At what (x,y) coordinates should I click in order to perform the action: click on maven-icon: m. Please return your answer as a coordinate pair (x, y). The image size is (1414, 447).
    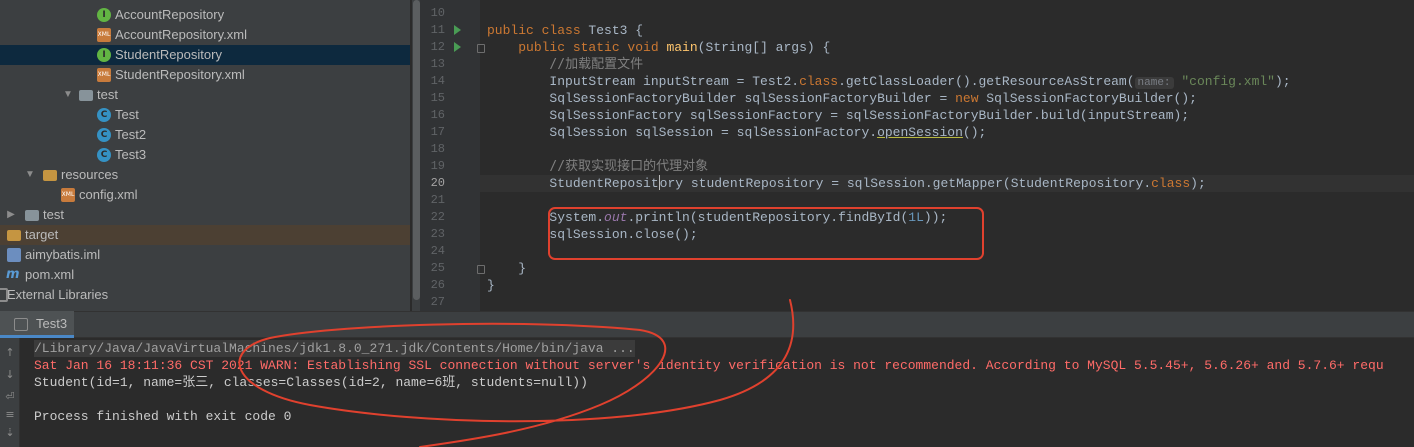
    Looking at the image, I should click on (13, 274).